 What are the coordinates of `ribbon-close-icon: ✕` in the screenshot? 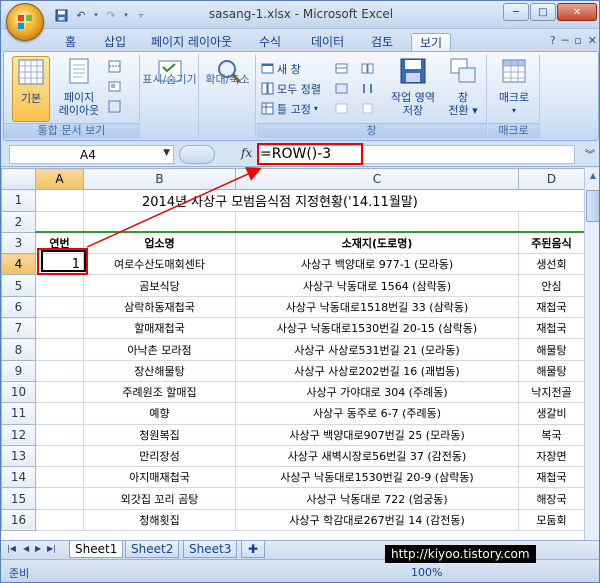 It's located at (592, 40).